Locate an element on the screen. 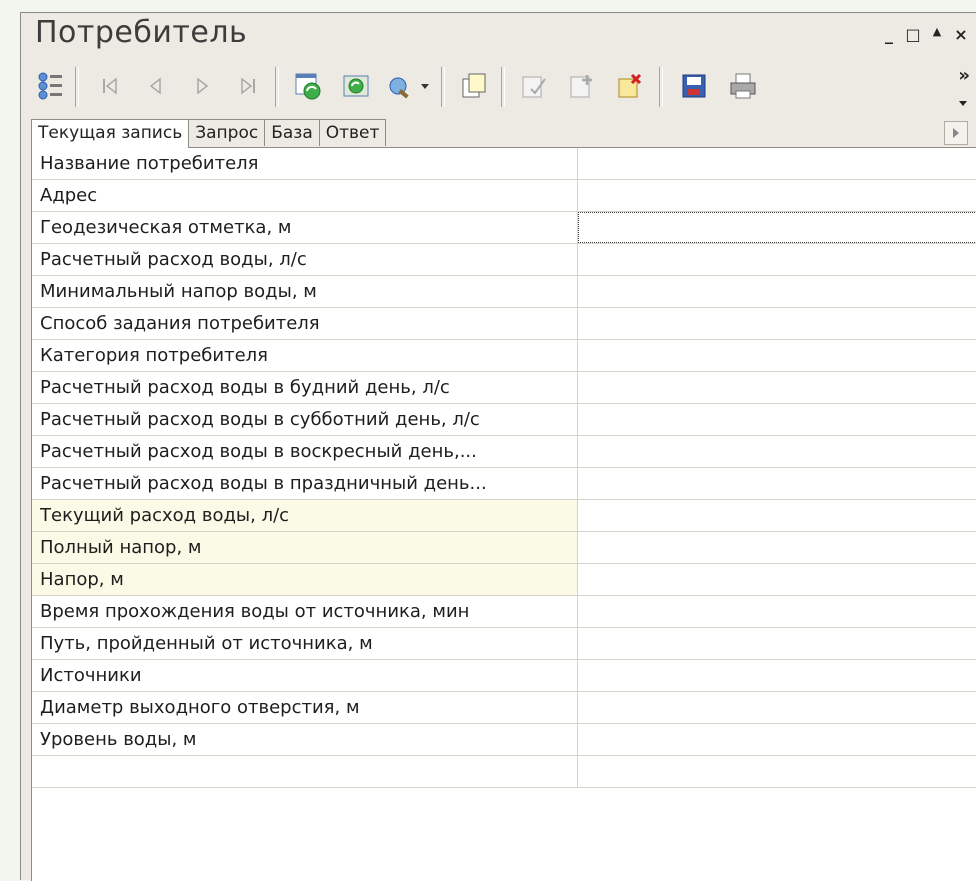 The width and height of the screenshot is (976, 881). table-row: Адрес is located at coordinates (504, 196).